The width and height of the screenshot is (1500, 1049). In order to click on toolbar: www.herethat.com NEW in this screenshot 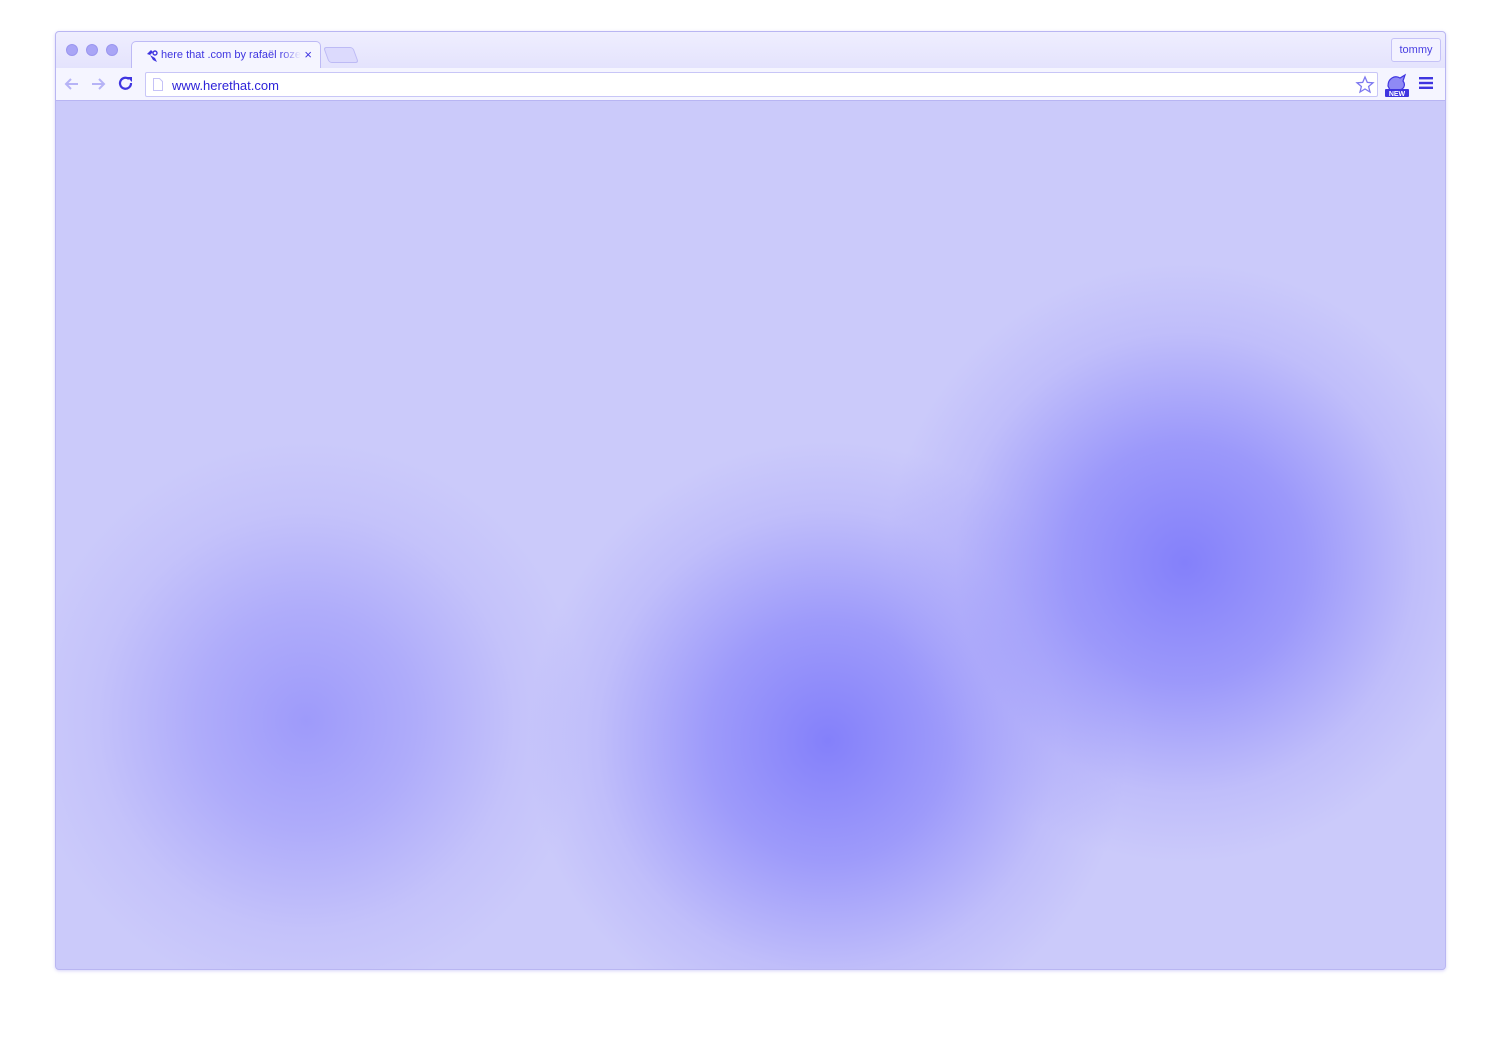, I will do `click(750, 84)`.